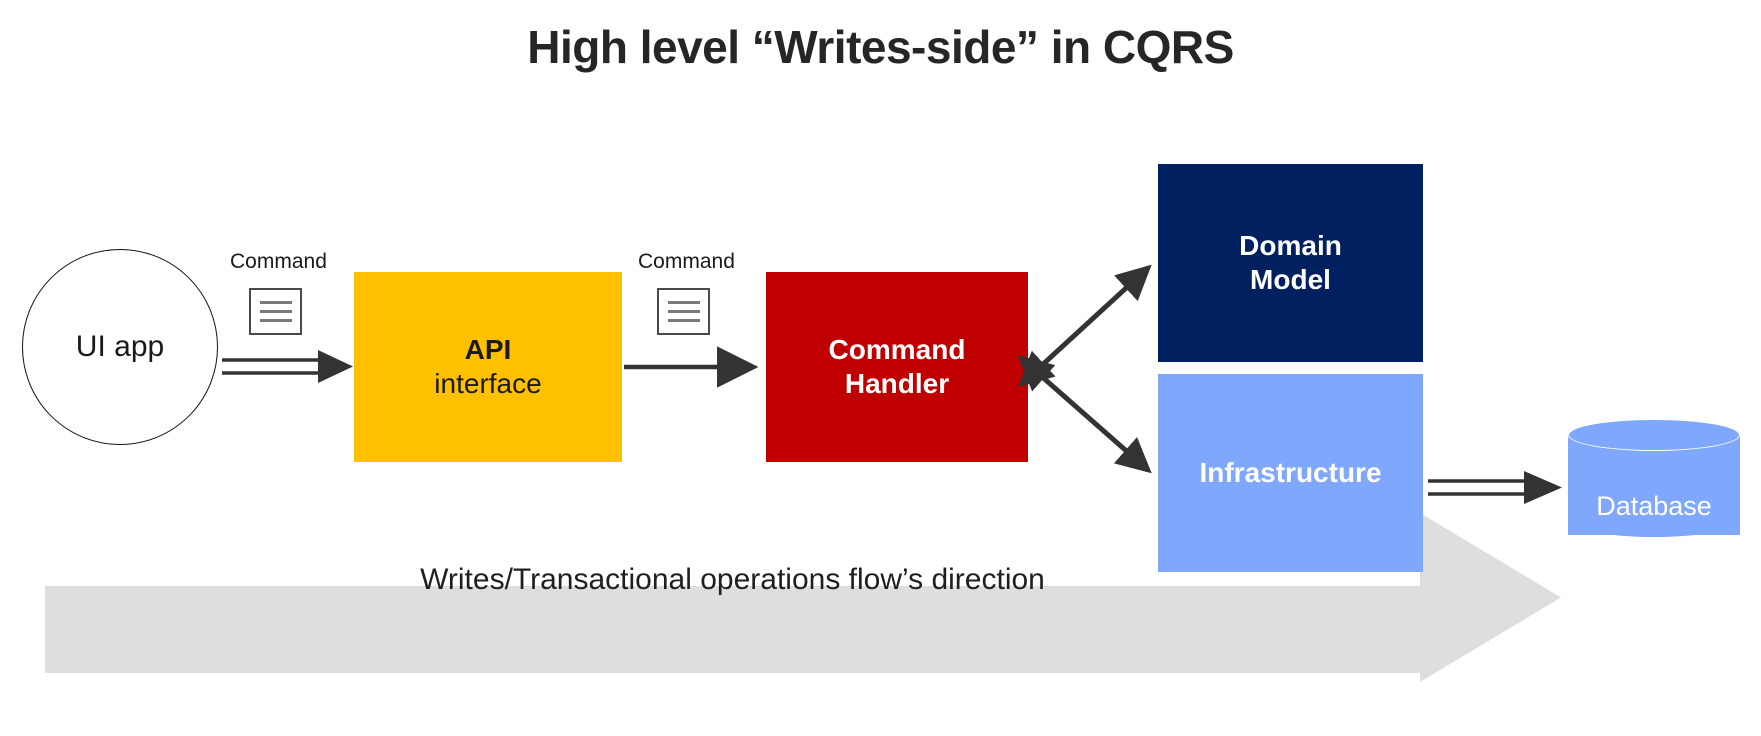 Image resolution: width=1761 pixels, height=736 pixels. Describe the element at coordinates (488, 349) in the screenshot. I see `api-title: API` at that location.